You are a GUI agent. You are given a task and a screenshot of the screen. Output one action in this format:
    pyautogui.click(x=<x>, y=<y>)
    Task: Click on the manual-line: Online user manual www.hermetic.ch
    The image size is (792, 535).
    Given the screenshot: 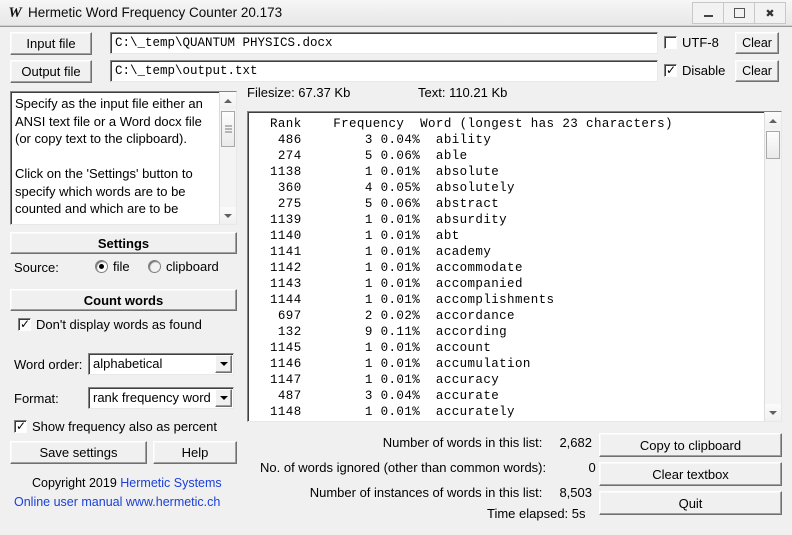 What is the action you would take?
    pyautogui.click(x=117, y=502)
    